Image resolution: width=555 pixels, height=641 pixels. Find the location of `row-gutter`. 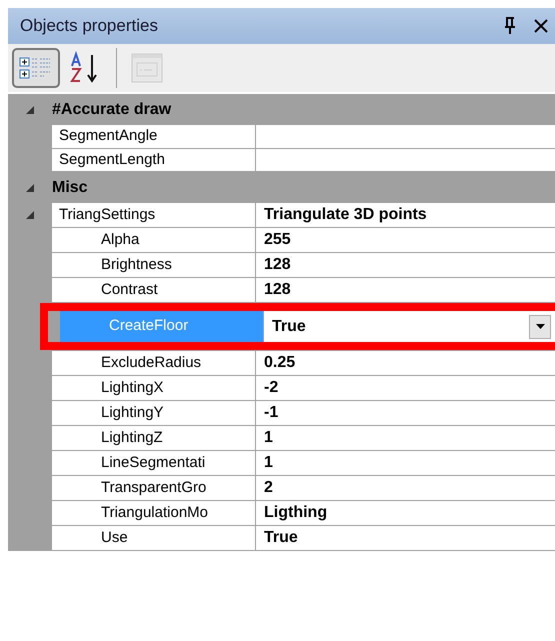

row-gutter is located at coordinates (54, 326).